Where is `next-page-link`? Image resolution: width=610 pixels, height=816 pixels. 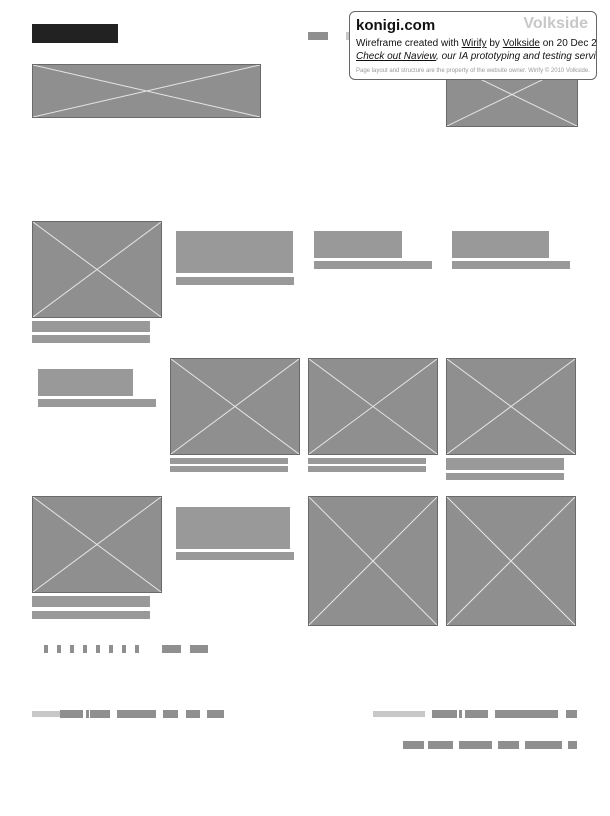
next-page-link is located at coordinates (171, 649).